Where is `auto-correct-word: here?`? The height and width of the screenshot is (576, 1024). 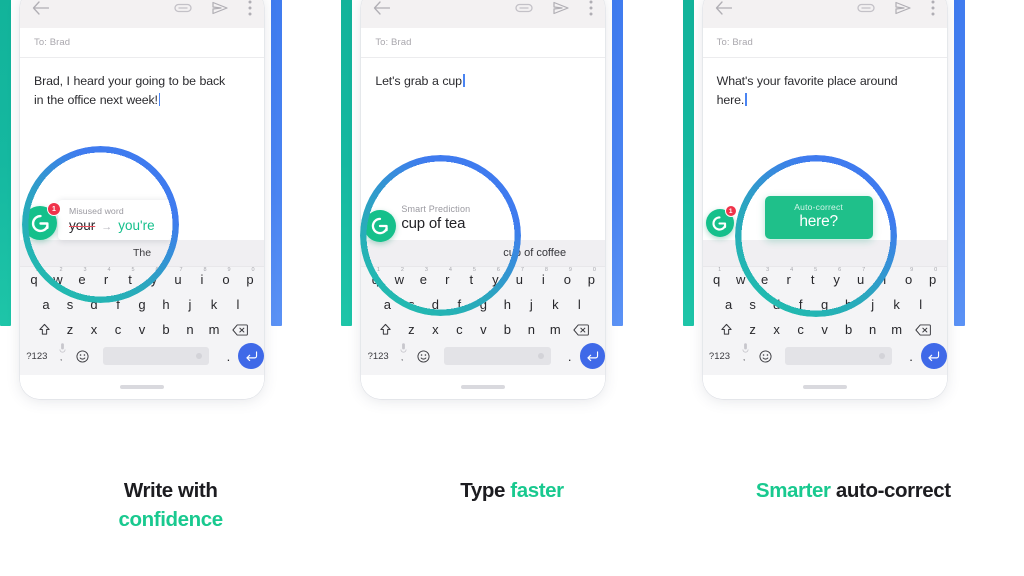
auto-correct-word: here? is located at coordinates (819, 222).